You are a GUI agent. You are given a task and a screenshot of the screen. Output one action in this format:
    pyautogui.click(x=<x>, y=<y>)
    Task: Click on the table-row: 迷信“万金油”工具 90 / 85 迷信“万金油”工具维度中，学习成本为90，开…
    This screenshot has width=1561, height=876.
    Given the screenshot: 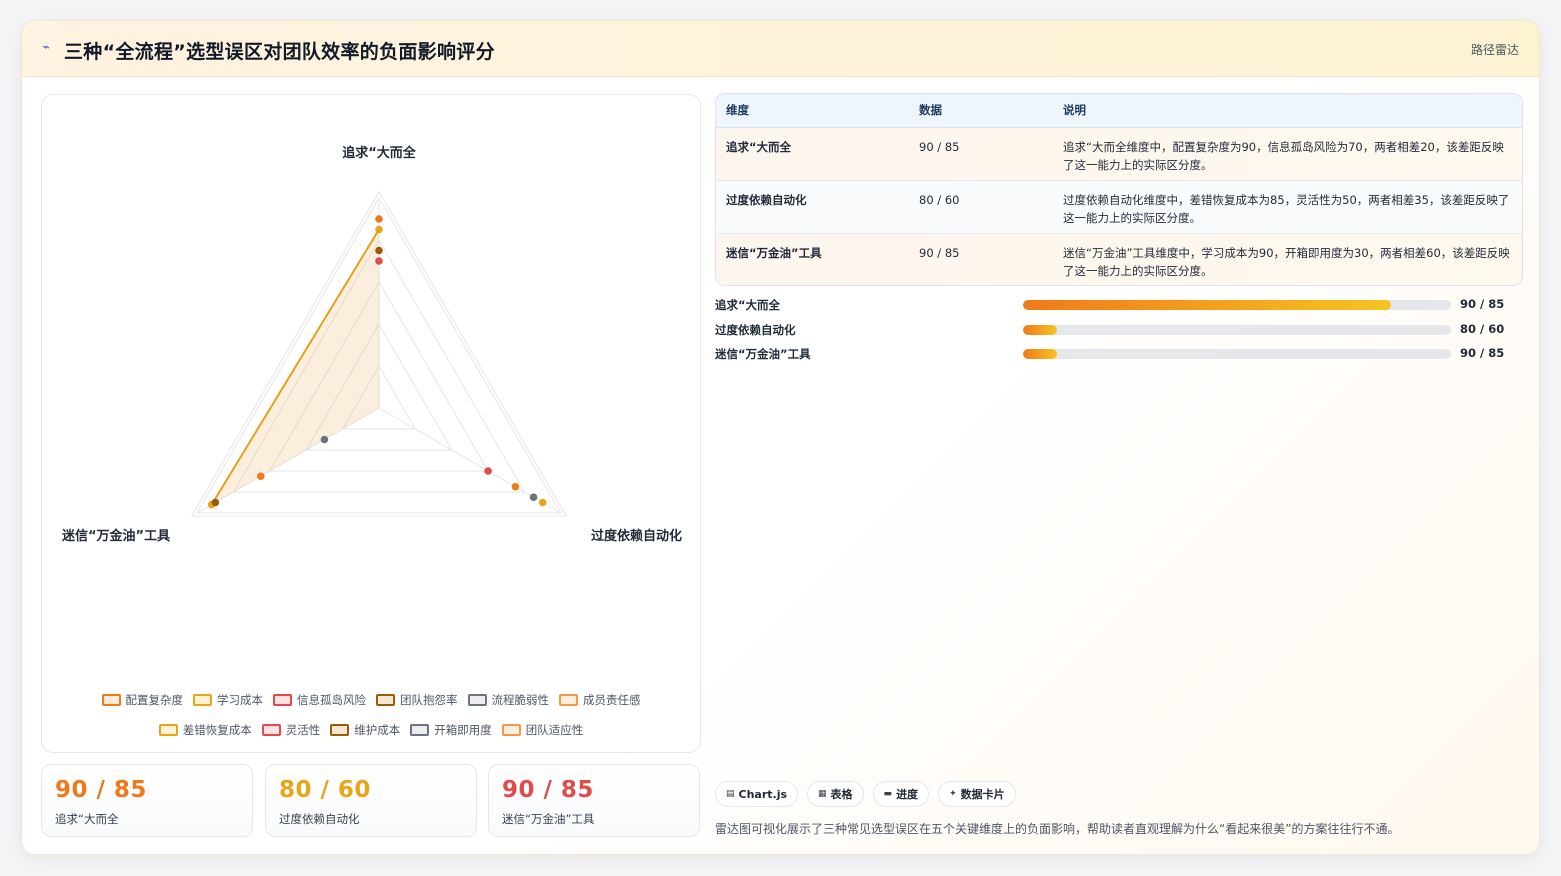 What is the action you would take?
    pyautogui.click(x=1119, y=259)
    